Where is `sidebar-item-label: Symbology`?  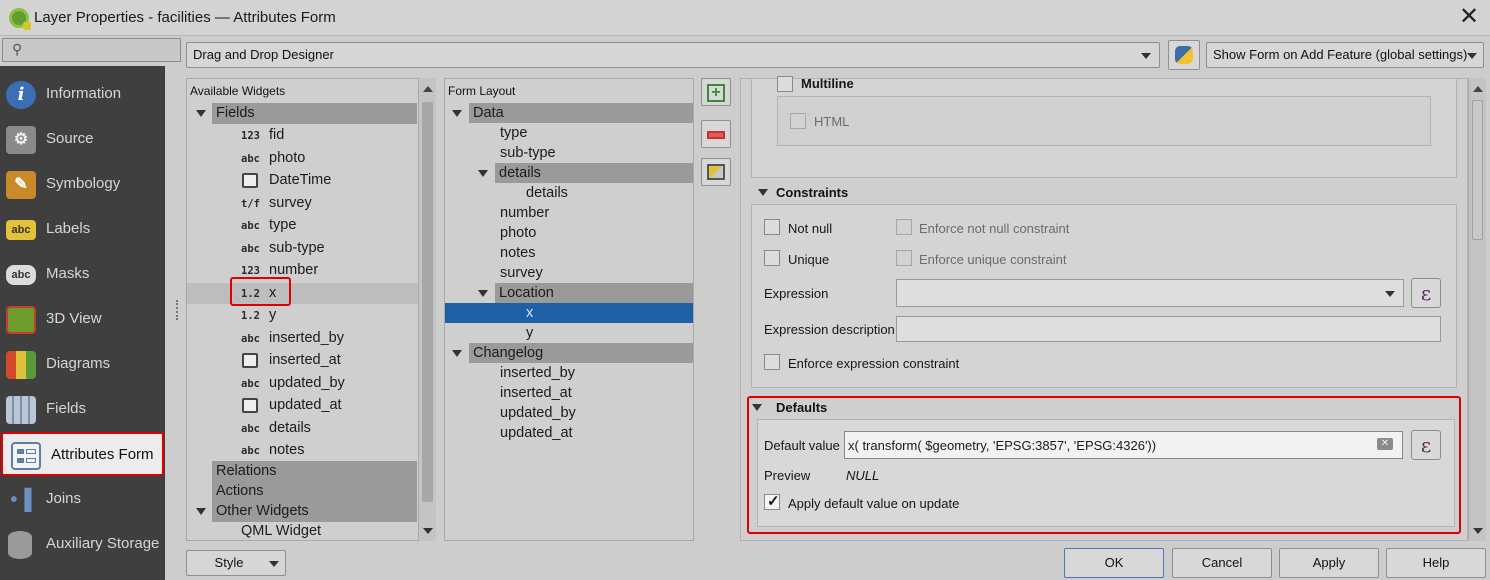
sidebar-item-label: Symbology is located at coordinates (83, 183).